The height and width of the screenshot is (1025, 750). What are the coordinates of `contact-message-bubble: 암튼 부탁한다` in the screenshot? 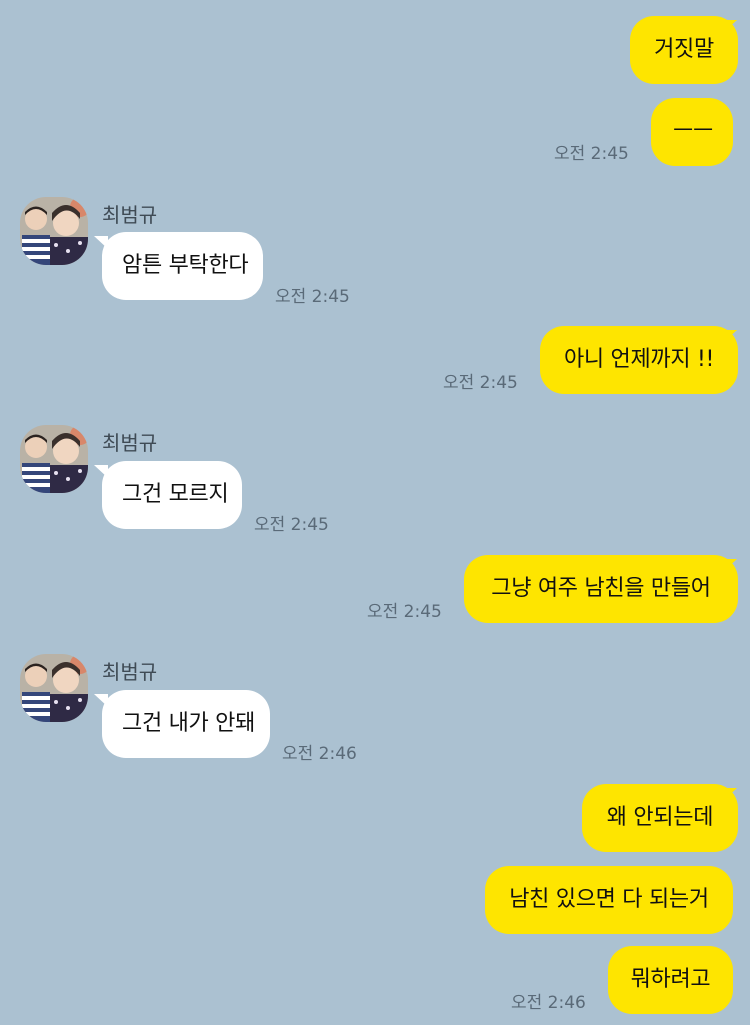 It's located at (182, 266).